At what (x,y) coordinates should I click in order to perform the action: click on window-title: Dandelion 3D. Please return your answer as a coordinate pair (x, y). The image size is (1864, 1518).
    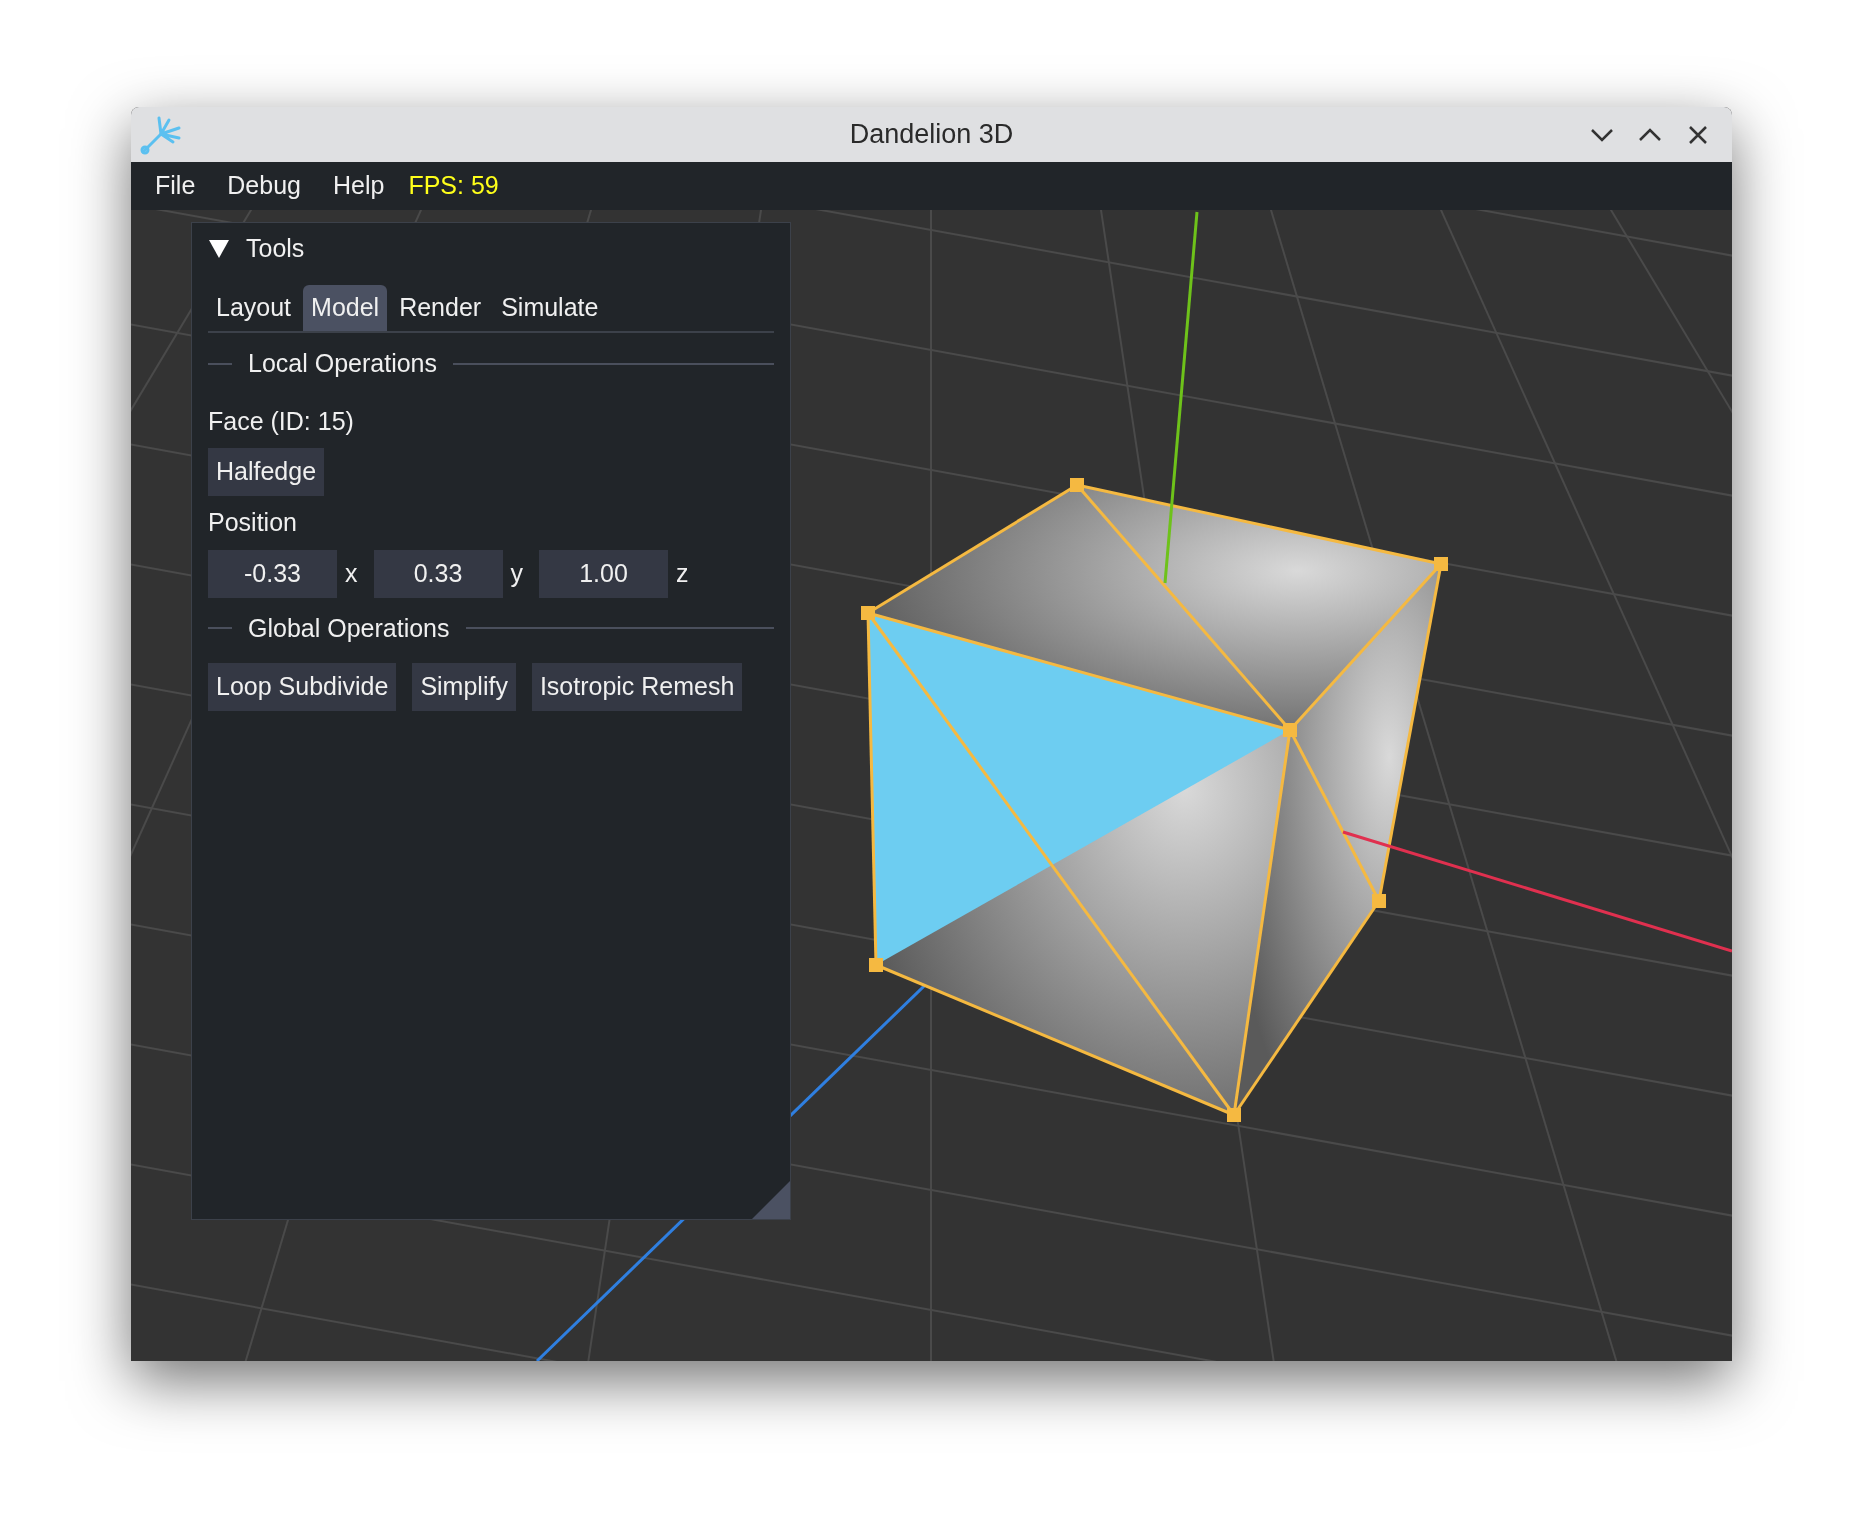
    Looking at the image, I should click on (931, 135).